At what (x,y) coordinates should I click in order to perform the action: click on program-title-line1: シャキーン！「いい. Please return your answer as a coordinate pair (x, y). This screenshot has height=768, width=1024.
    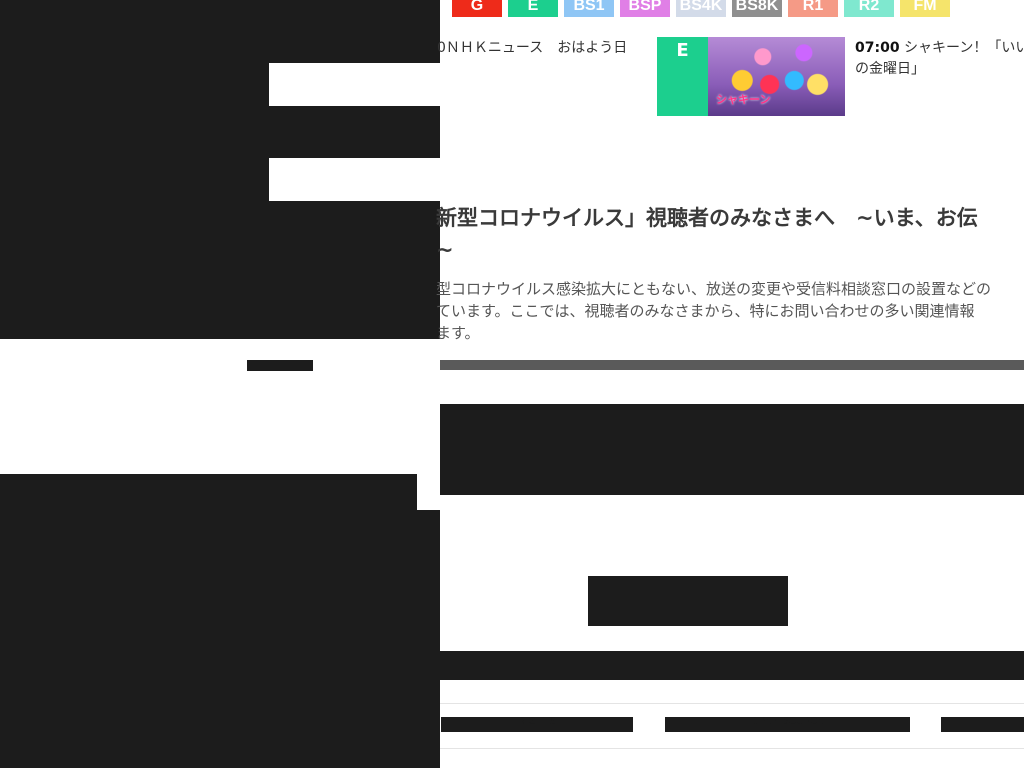
    Looking at the image, I should click on (964, 48).